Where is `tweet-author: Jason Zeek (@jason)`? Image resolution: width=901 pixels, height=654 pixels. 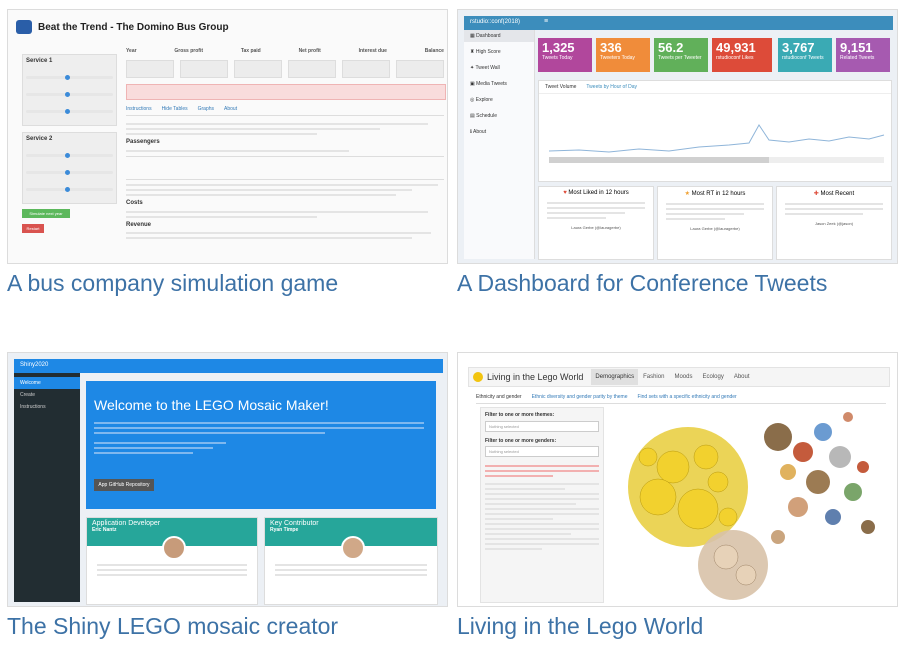
tweet-author: Jason Zeek (@jason) is located at coordinates (834, 223).